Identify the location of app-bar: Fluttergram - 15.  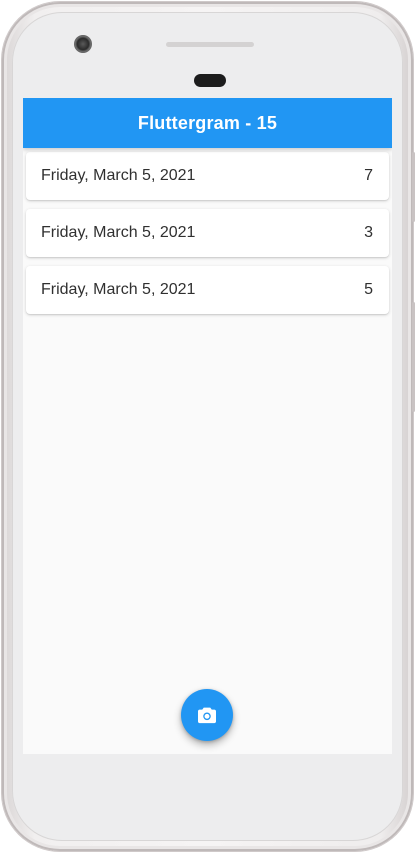
(207, 123).